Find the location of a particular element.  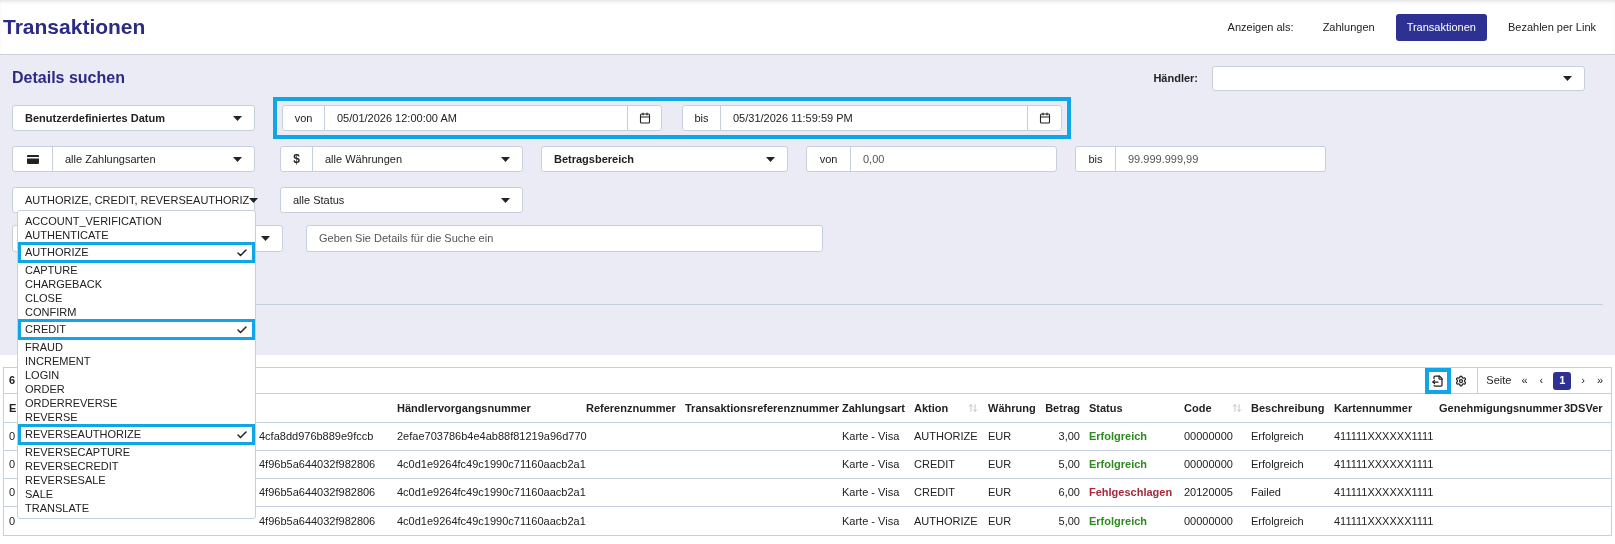

payment-type-select: alle Zahlungsarten is located at coordinates (133, 159).